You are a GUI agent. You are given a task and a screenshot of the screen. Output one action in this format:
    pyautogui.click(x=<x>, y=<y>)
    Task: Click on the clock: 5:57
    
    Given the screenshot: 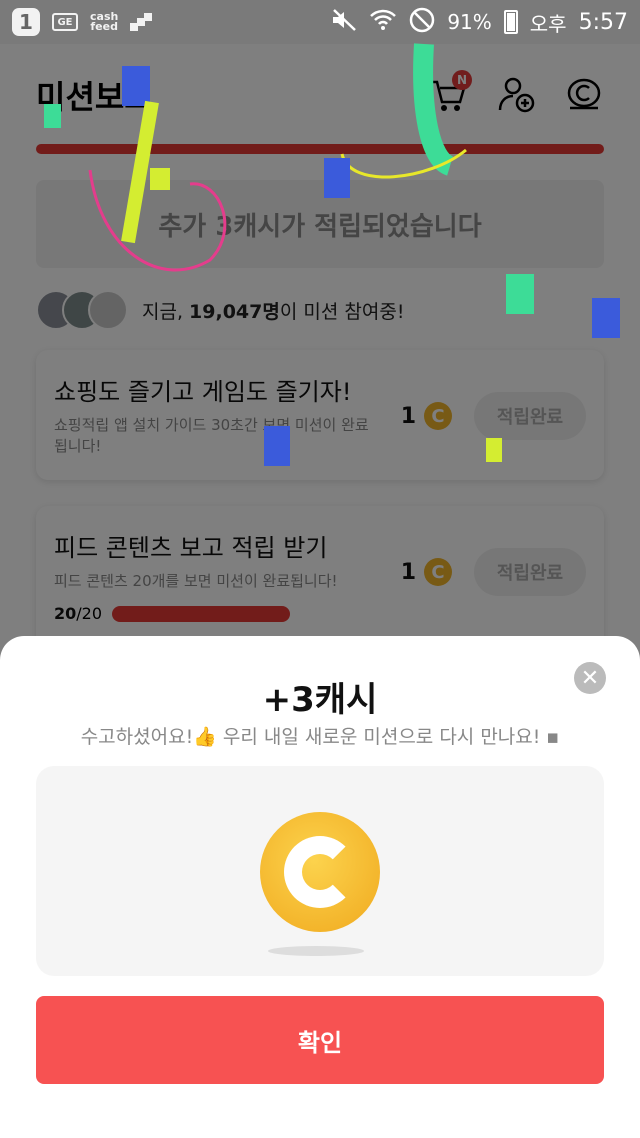 What is the action you would take?
    pyautogui.click(x=603, y=22)
    